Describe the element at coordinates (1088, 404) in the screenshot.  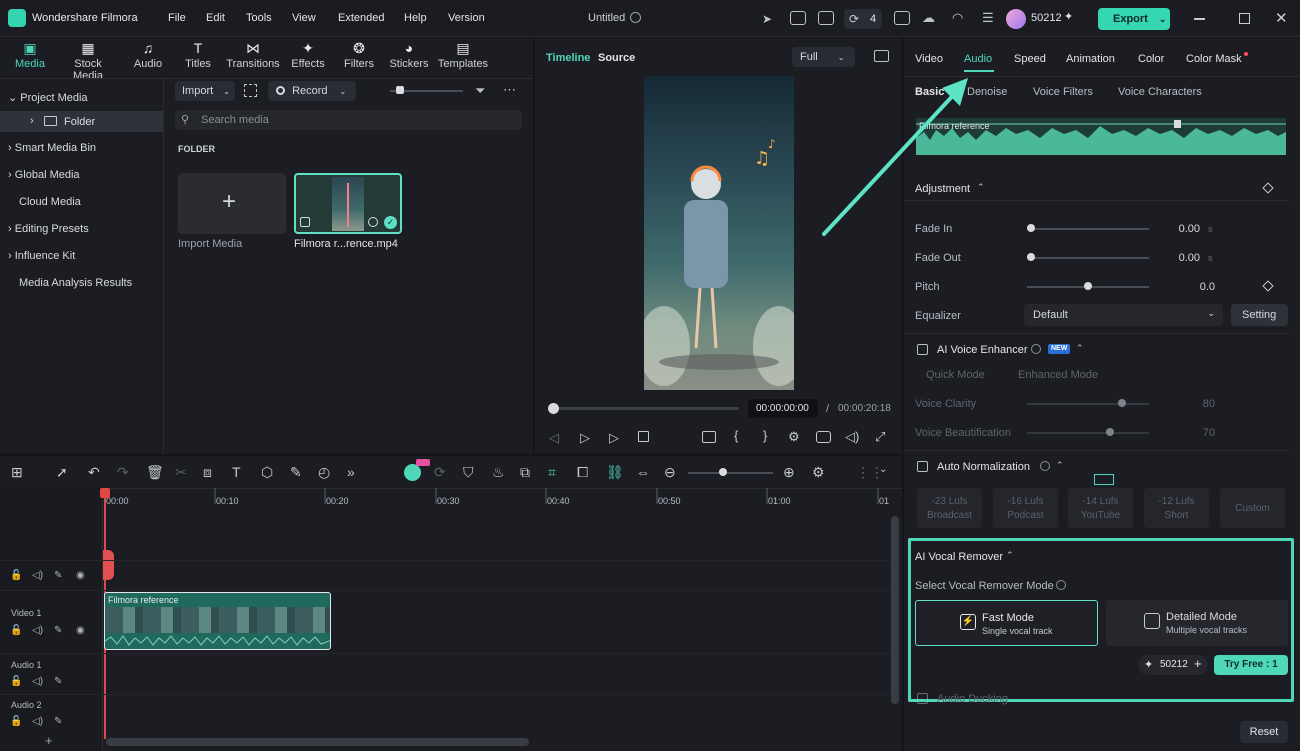
I see `voice-clarity-slider` at that location.